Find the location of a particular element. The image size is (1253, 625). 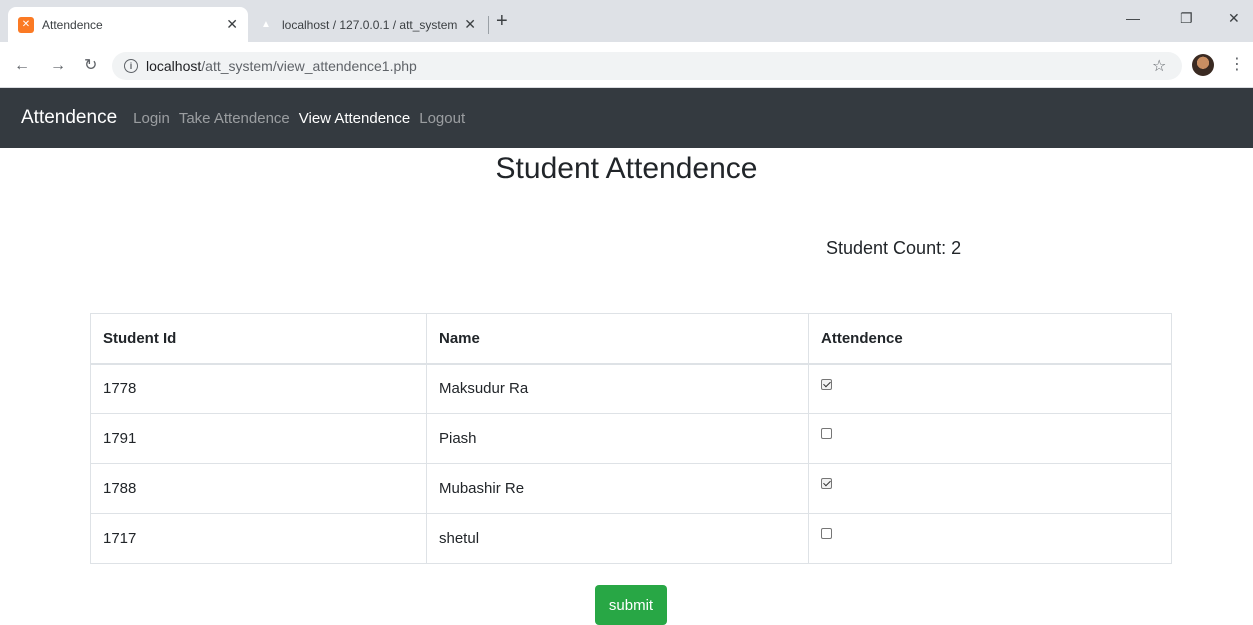

url-host: localhost is located at coordinates (174, 66).